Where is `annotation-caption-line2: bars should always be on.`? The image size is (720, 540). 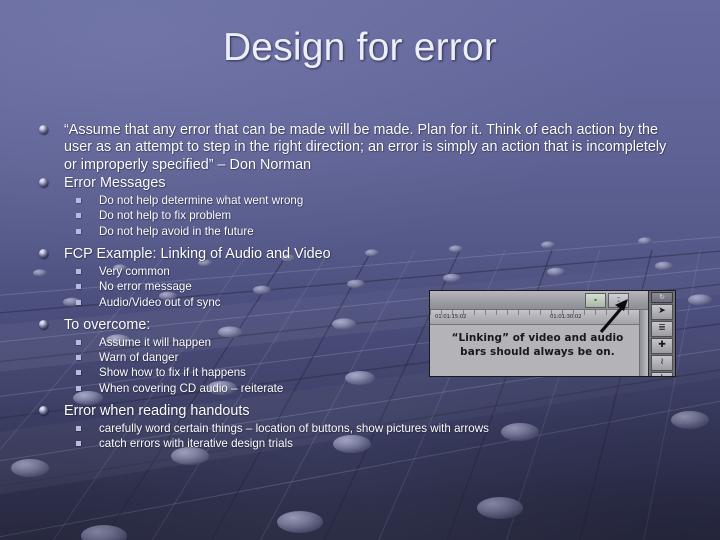
annotation-caption-line2: bars should always be on. is located at coordinates (537, 352).